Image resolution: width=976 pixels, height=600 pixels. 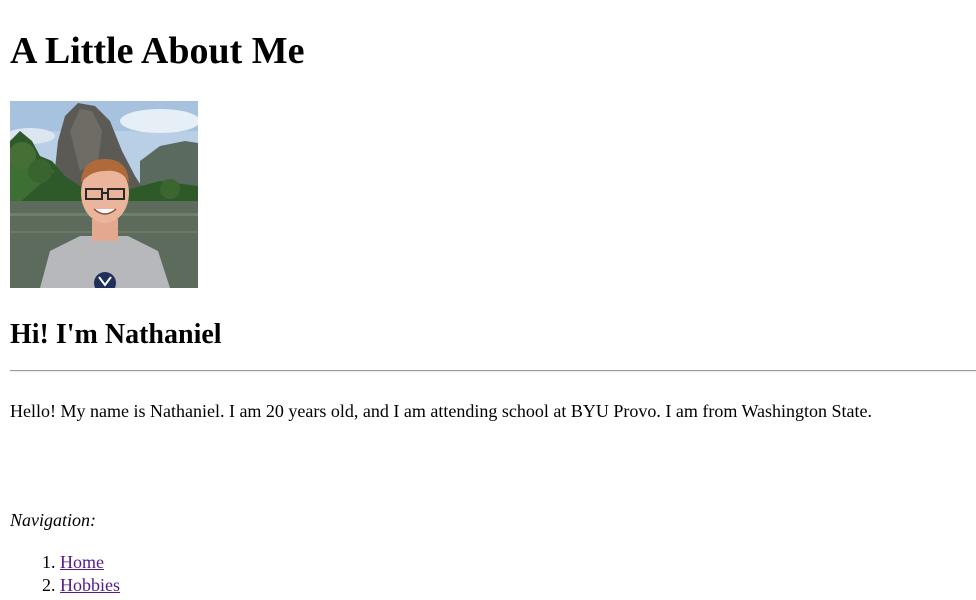 I want to click on section-divider, so click(x=493, y=371).